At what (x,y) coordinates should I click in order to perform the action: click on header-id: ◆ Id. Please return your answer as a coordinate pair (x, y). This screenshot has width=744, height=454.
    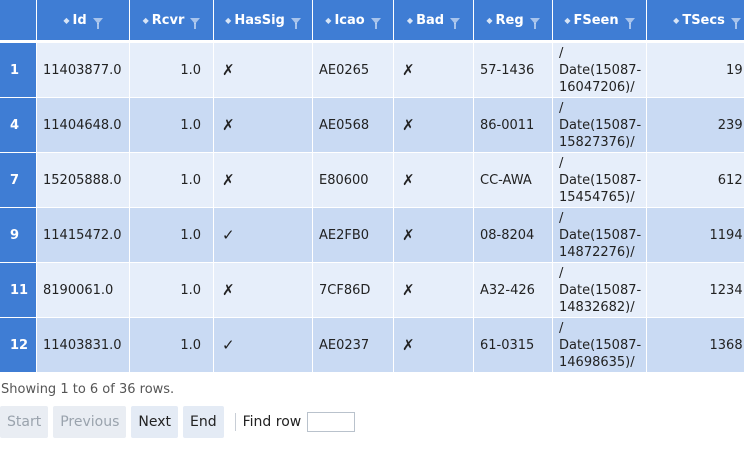
    Looking at the image, I should click on (83, 21).